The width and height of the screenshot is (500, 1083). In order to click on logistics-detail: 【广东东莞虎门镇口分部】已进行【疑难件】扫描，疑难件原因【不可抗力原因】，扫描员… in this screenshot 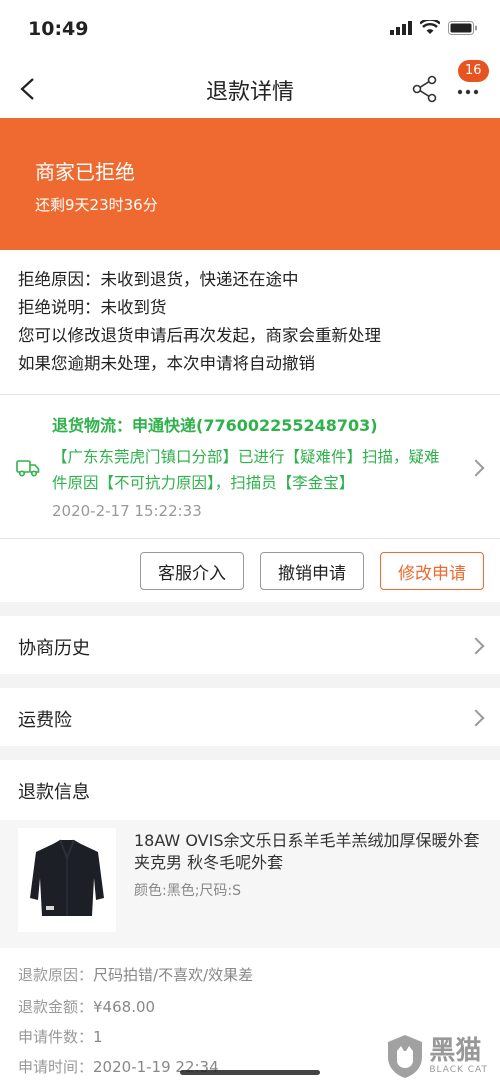, I will do `click(246, 470)`.